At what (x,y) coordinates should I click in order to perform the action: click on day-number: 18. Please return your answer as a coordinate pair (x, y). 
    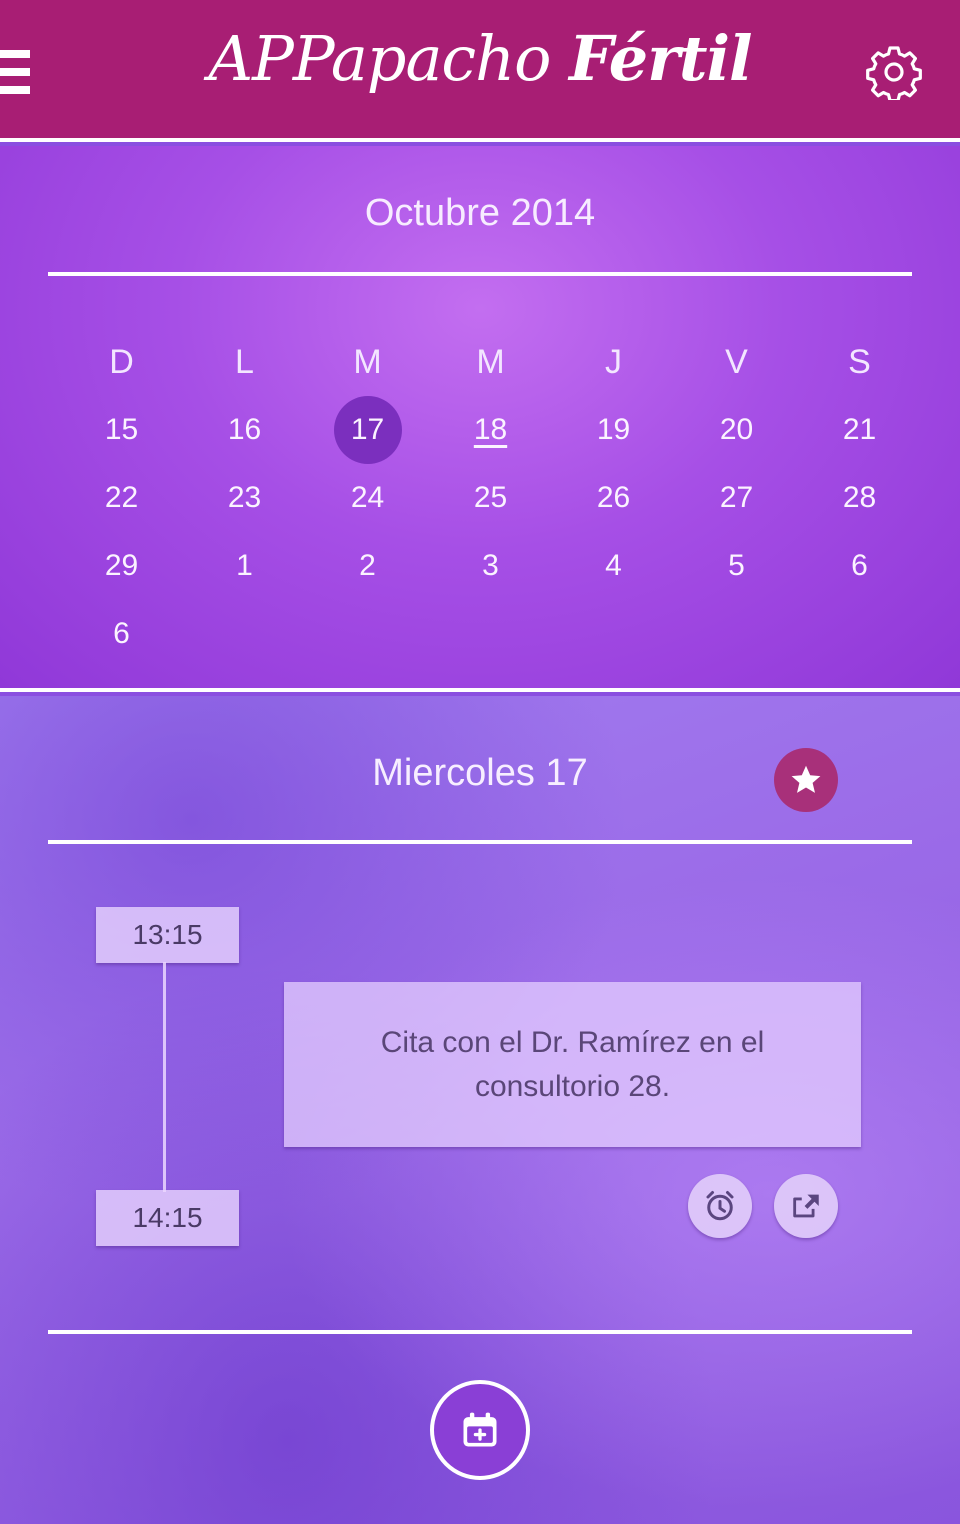
    Looking at the image, I should click on (490, 429).